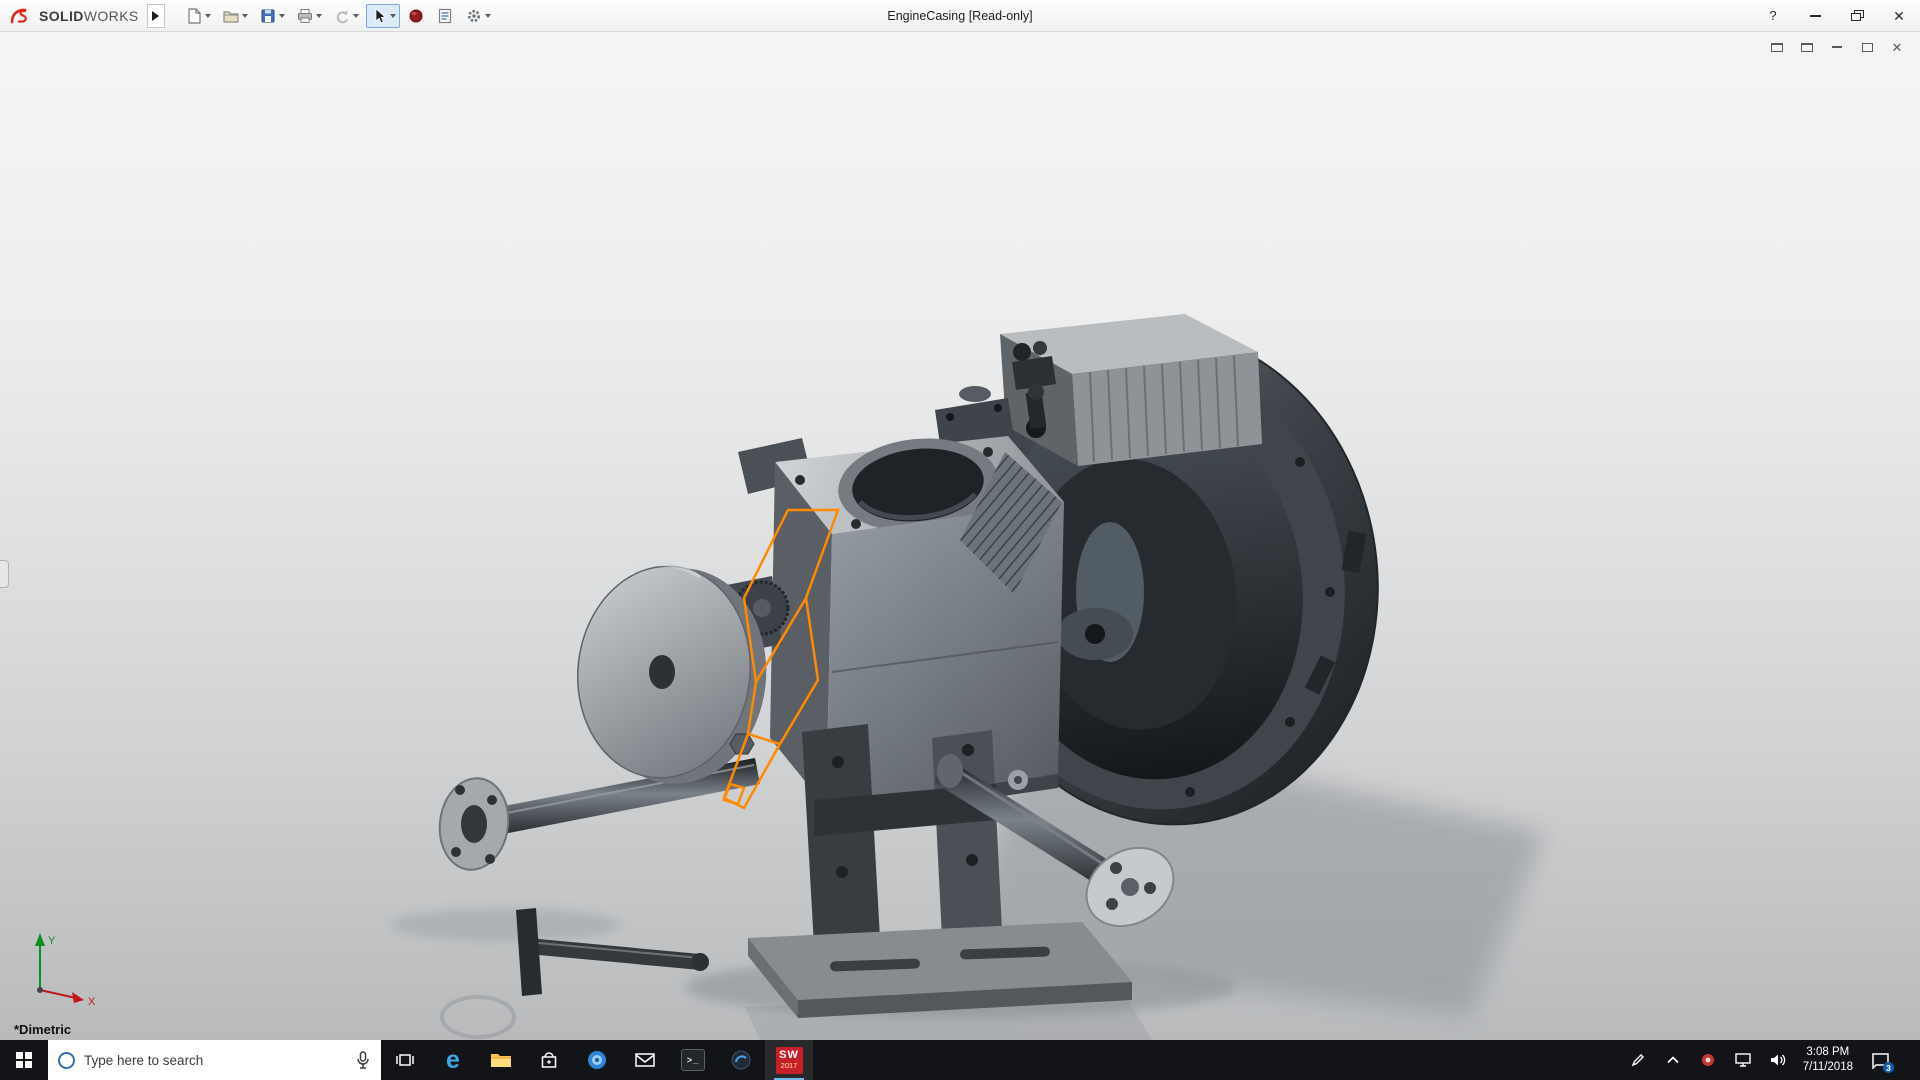 The height and width of the screenshot is (1080, 1920). I want to click on toolbar-expand-button, so click(155, 15).